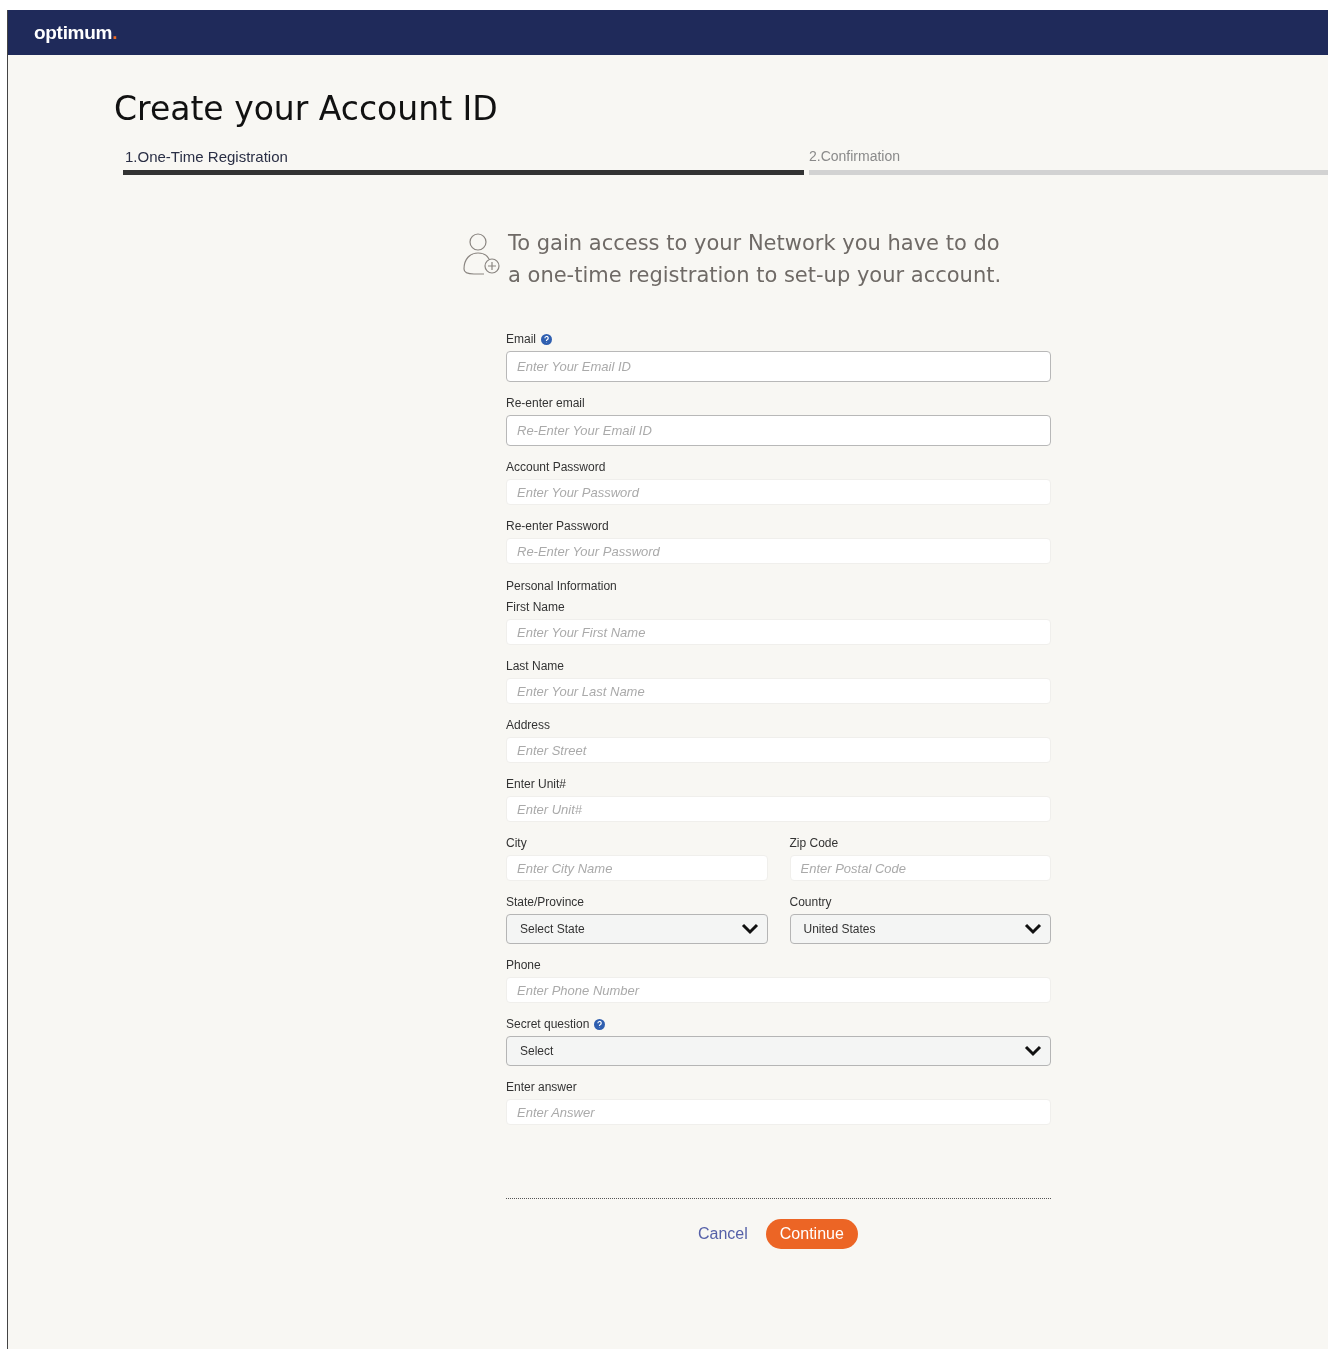  Describe the element at coordinates (76, 32) in the screenshot. I see `logo: optimum.` at that location.